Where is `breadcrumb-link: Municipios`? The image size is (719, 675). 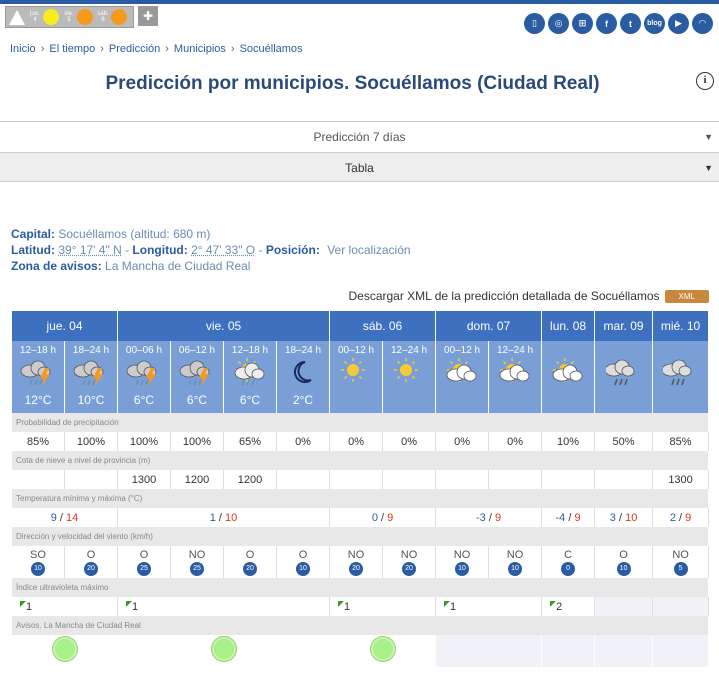
breadcrumb-link: Municipios is located at coordinates (200, 49).